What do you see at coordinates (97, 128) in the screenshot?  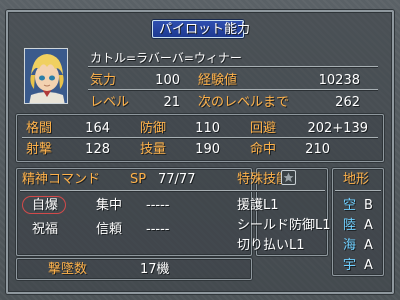 I see `kakutou-value: 164` at bounding box center [97, 128].